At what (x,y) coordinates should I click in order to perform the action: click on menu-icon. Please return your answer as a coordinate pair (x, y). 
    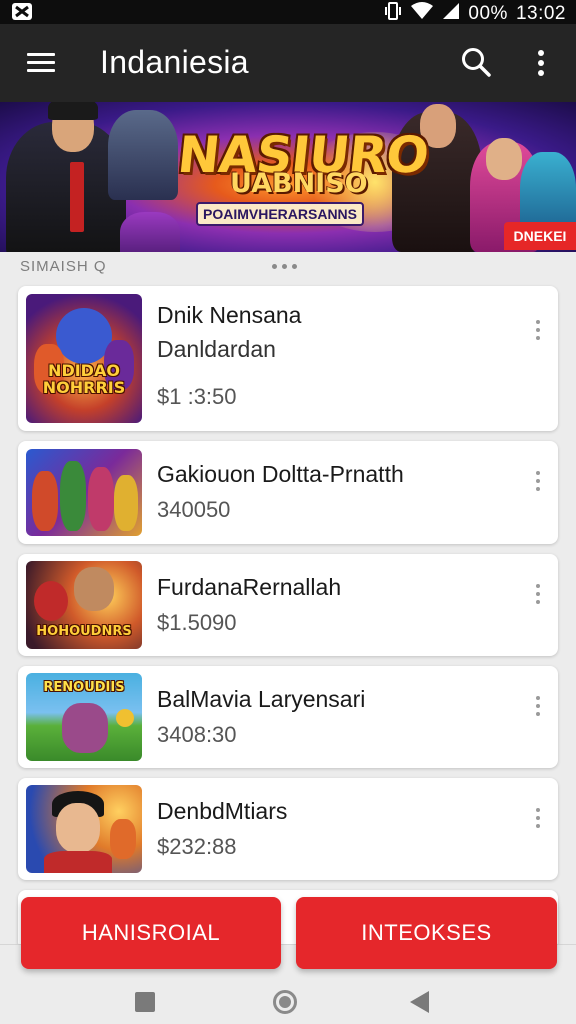
    Looking at the image, I should click on (41, 63).